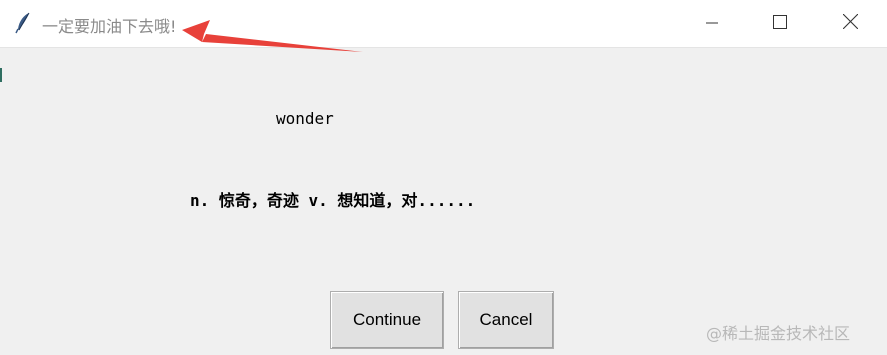 The width and height of the screenshot is (887, 355). I want to click on close-button, so click(850, 23).